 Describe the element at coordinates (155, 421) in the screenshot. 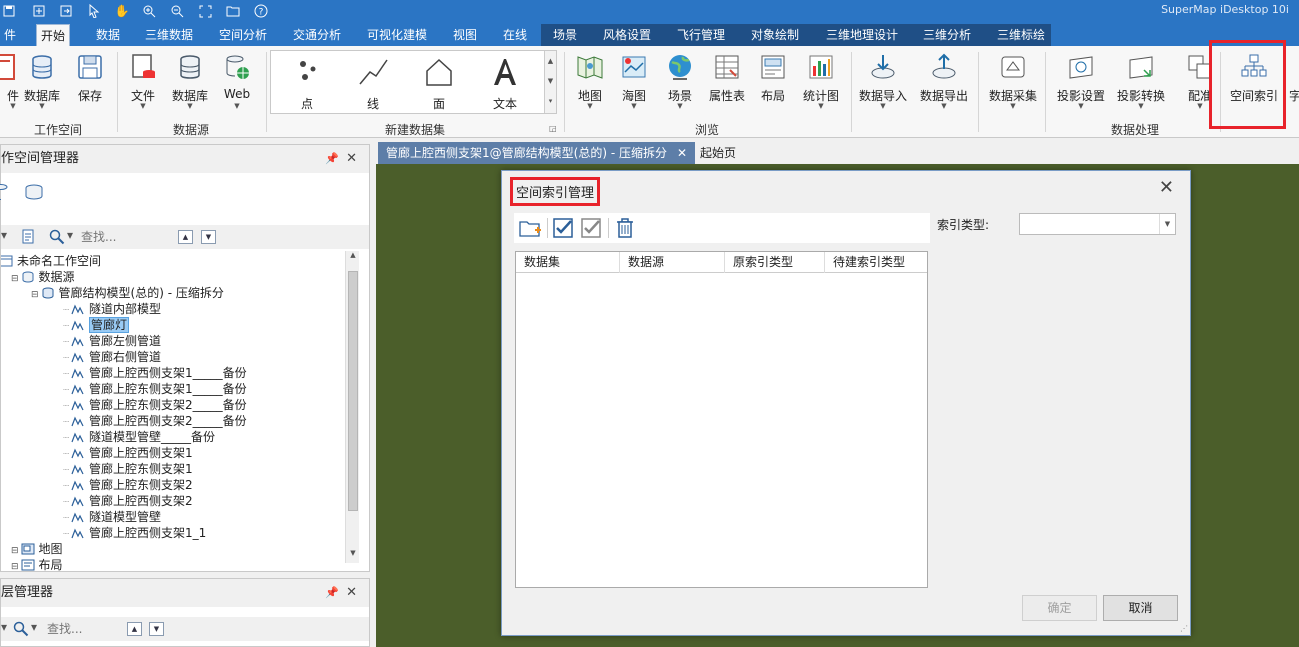

I see `tree-node: ┈ 管廊上腔西侧支架2_____备份` at that location.